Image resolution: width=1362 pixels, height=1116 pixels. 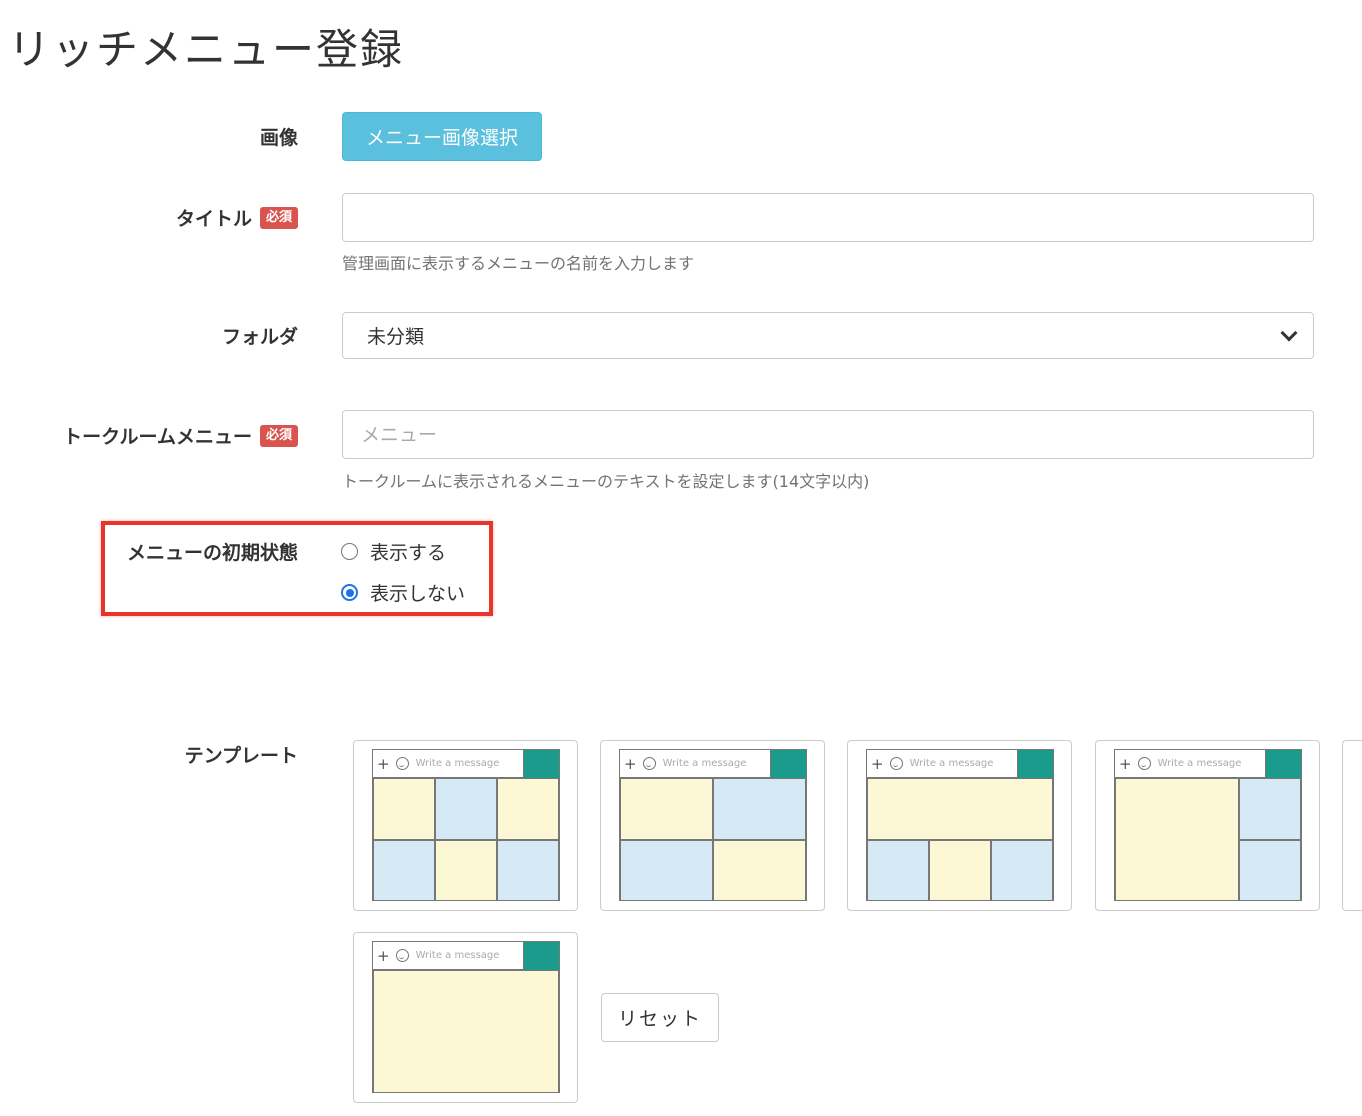 I want to click on template-label: テンプレート, so click(x=241, y=754).